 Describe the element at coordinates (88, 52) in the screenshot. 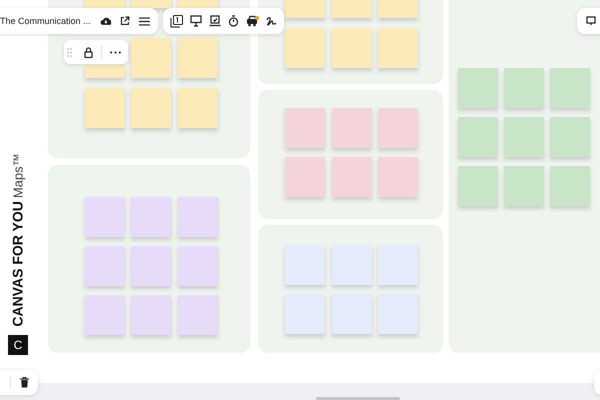

I see `lock-icon` at that location.